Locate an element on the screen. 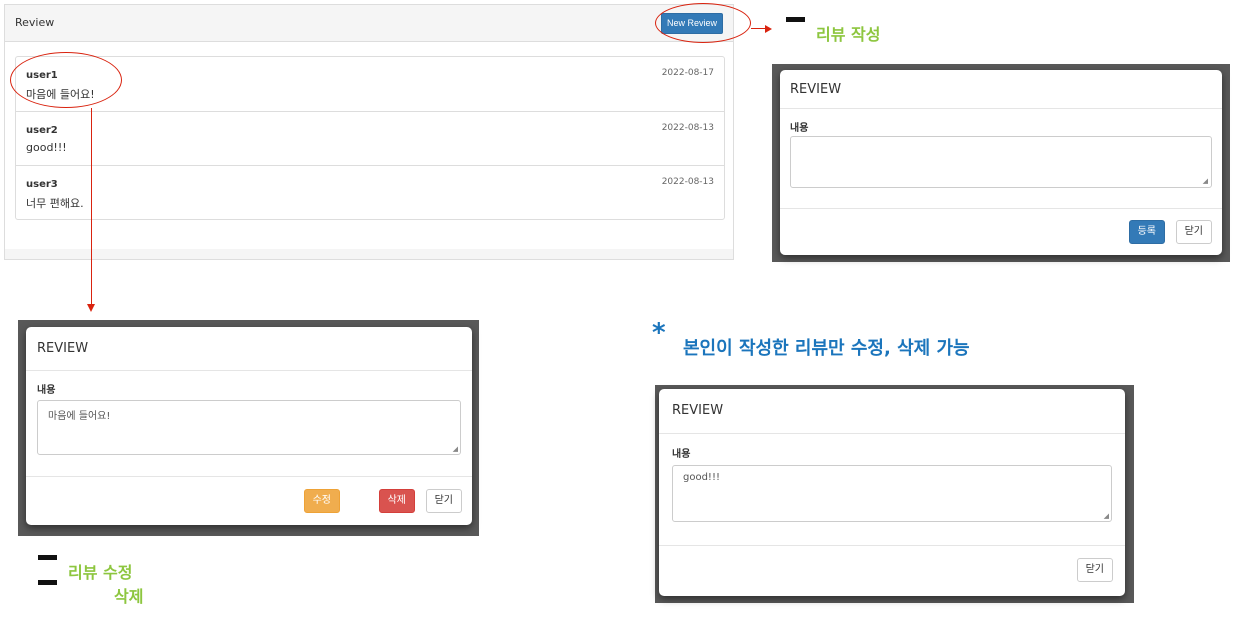 This screenshot has width=1250, height=640. content-textarea is located at coordinates (1001, 162).